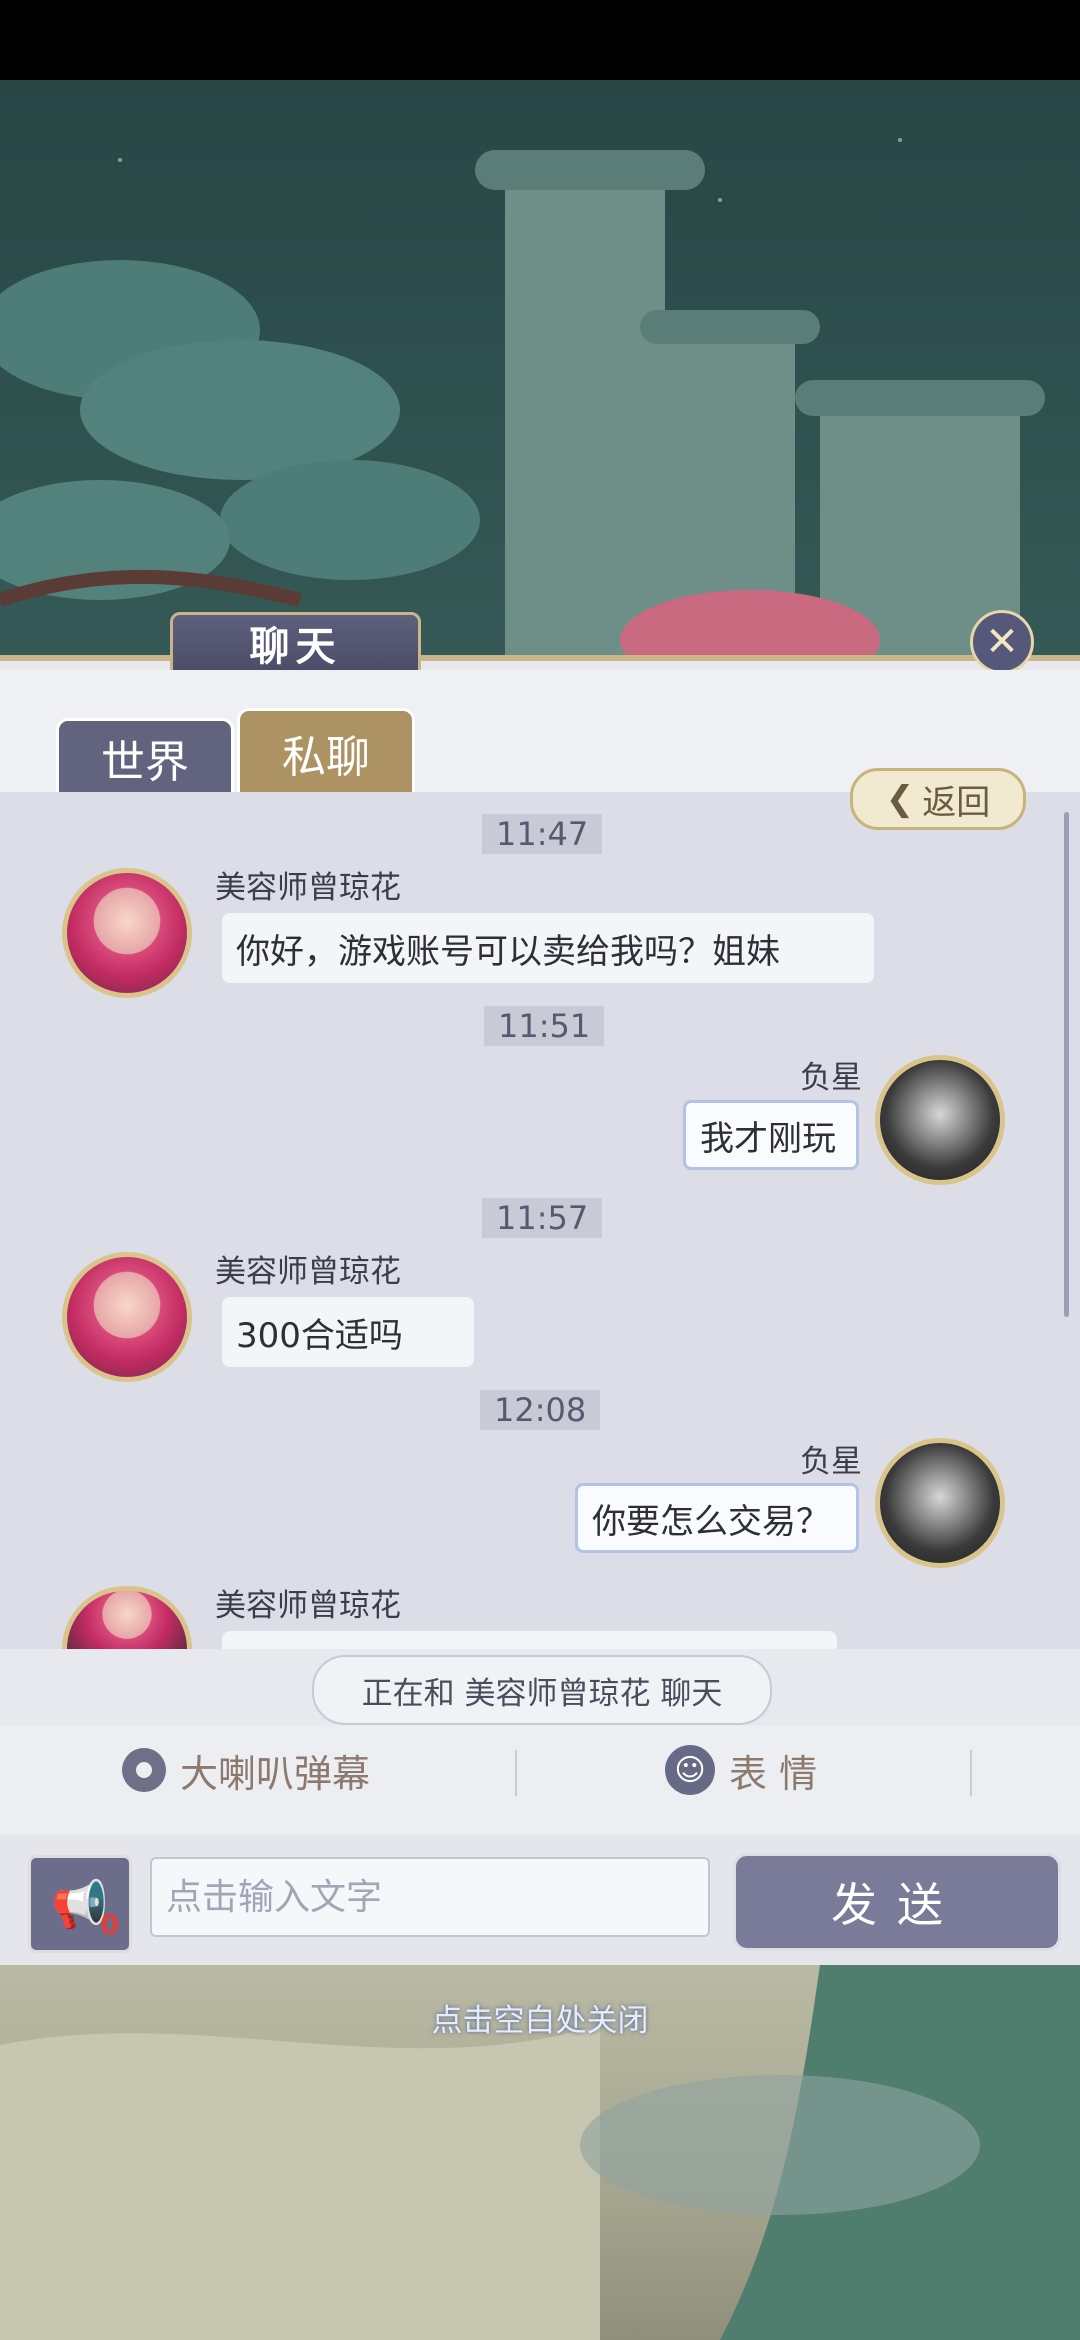 The image size is (1080, 2340). I want to click on broadcast-label: 大喇叭弹幕, so click(275, 1773).